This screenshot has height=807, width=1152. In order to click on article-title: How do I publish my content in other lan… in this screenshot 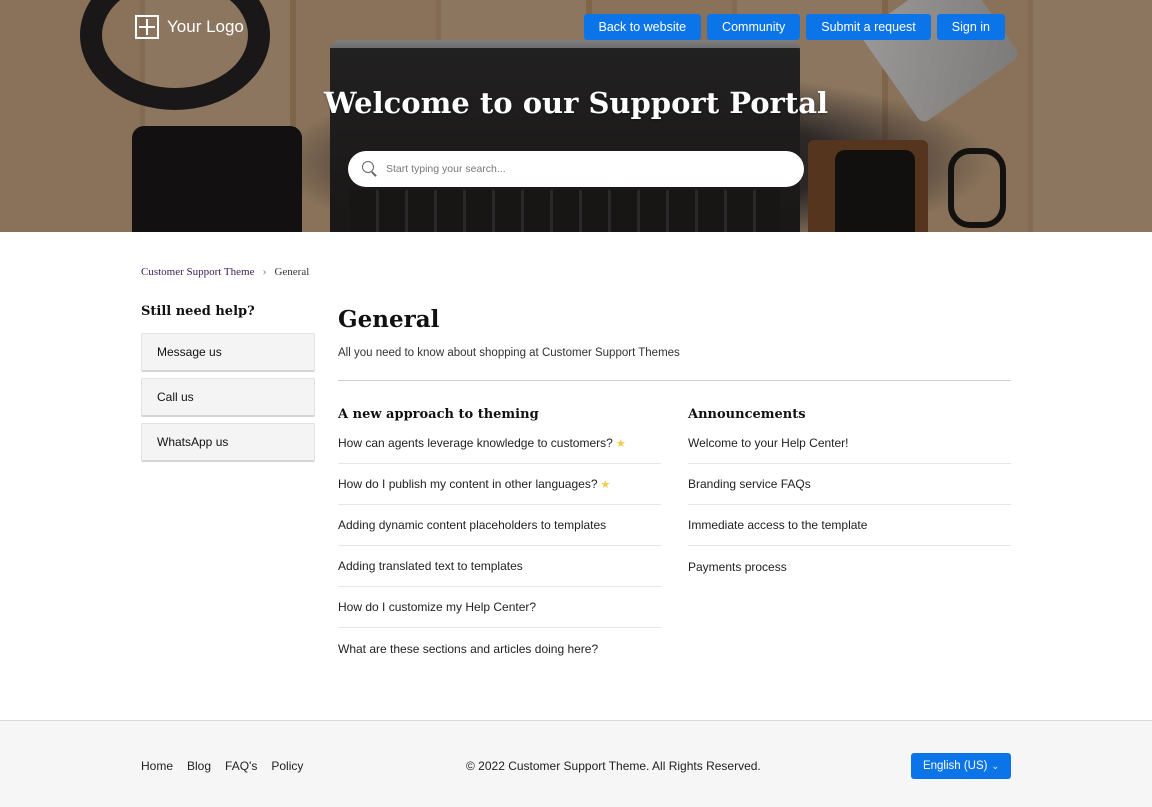, I will do `click(468, 484)`.